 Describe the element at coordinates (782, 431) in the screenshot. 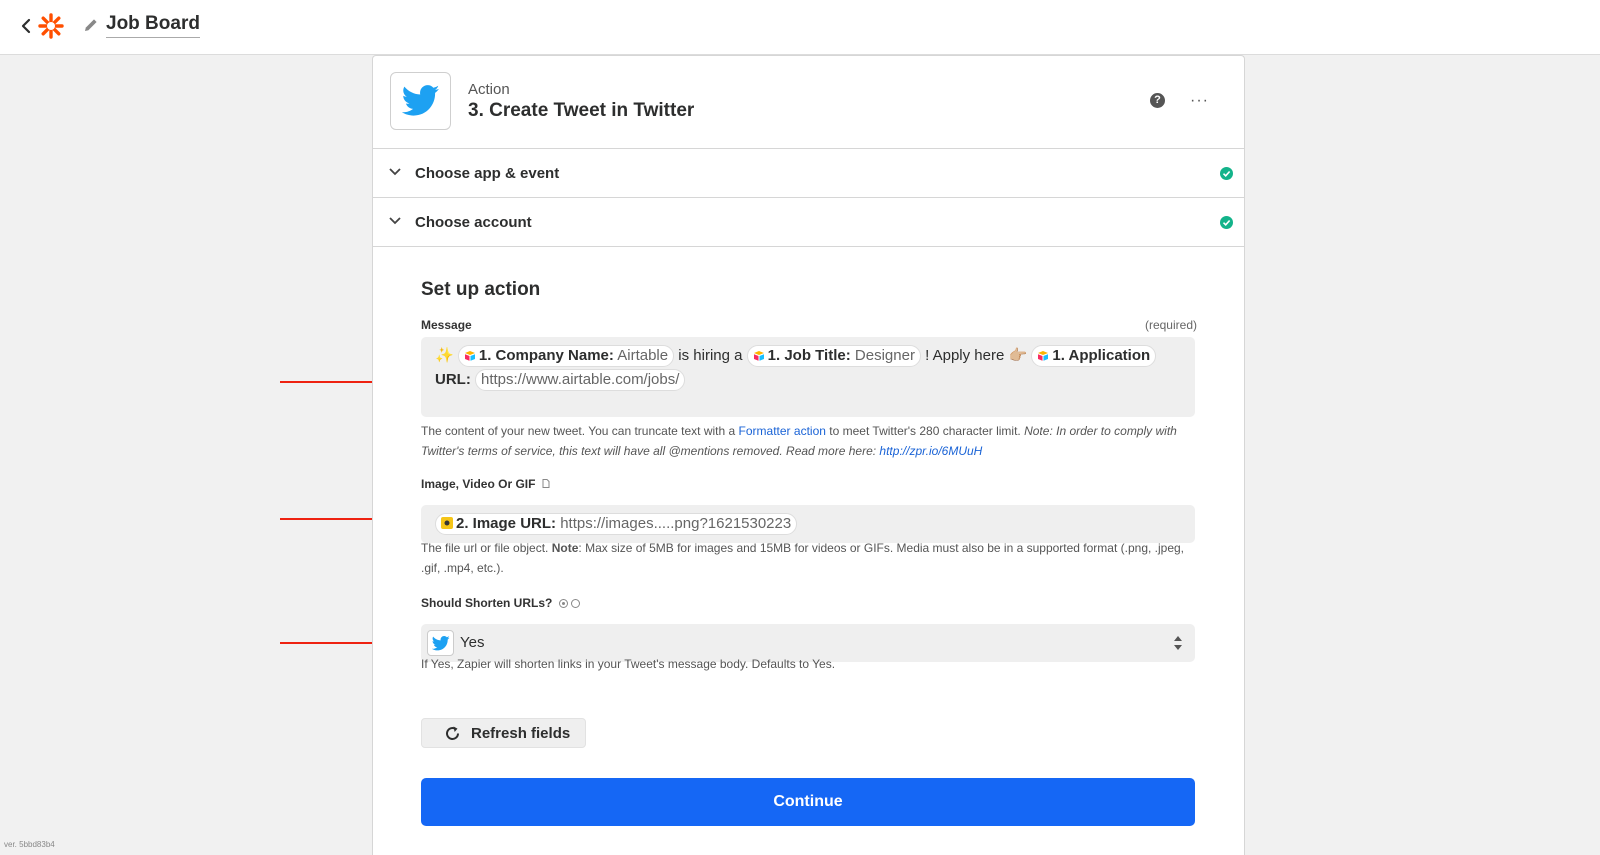

I see `formatter-action-link: Formatter action` at that location.